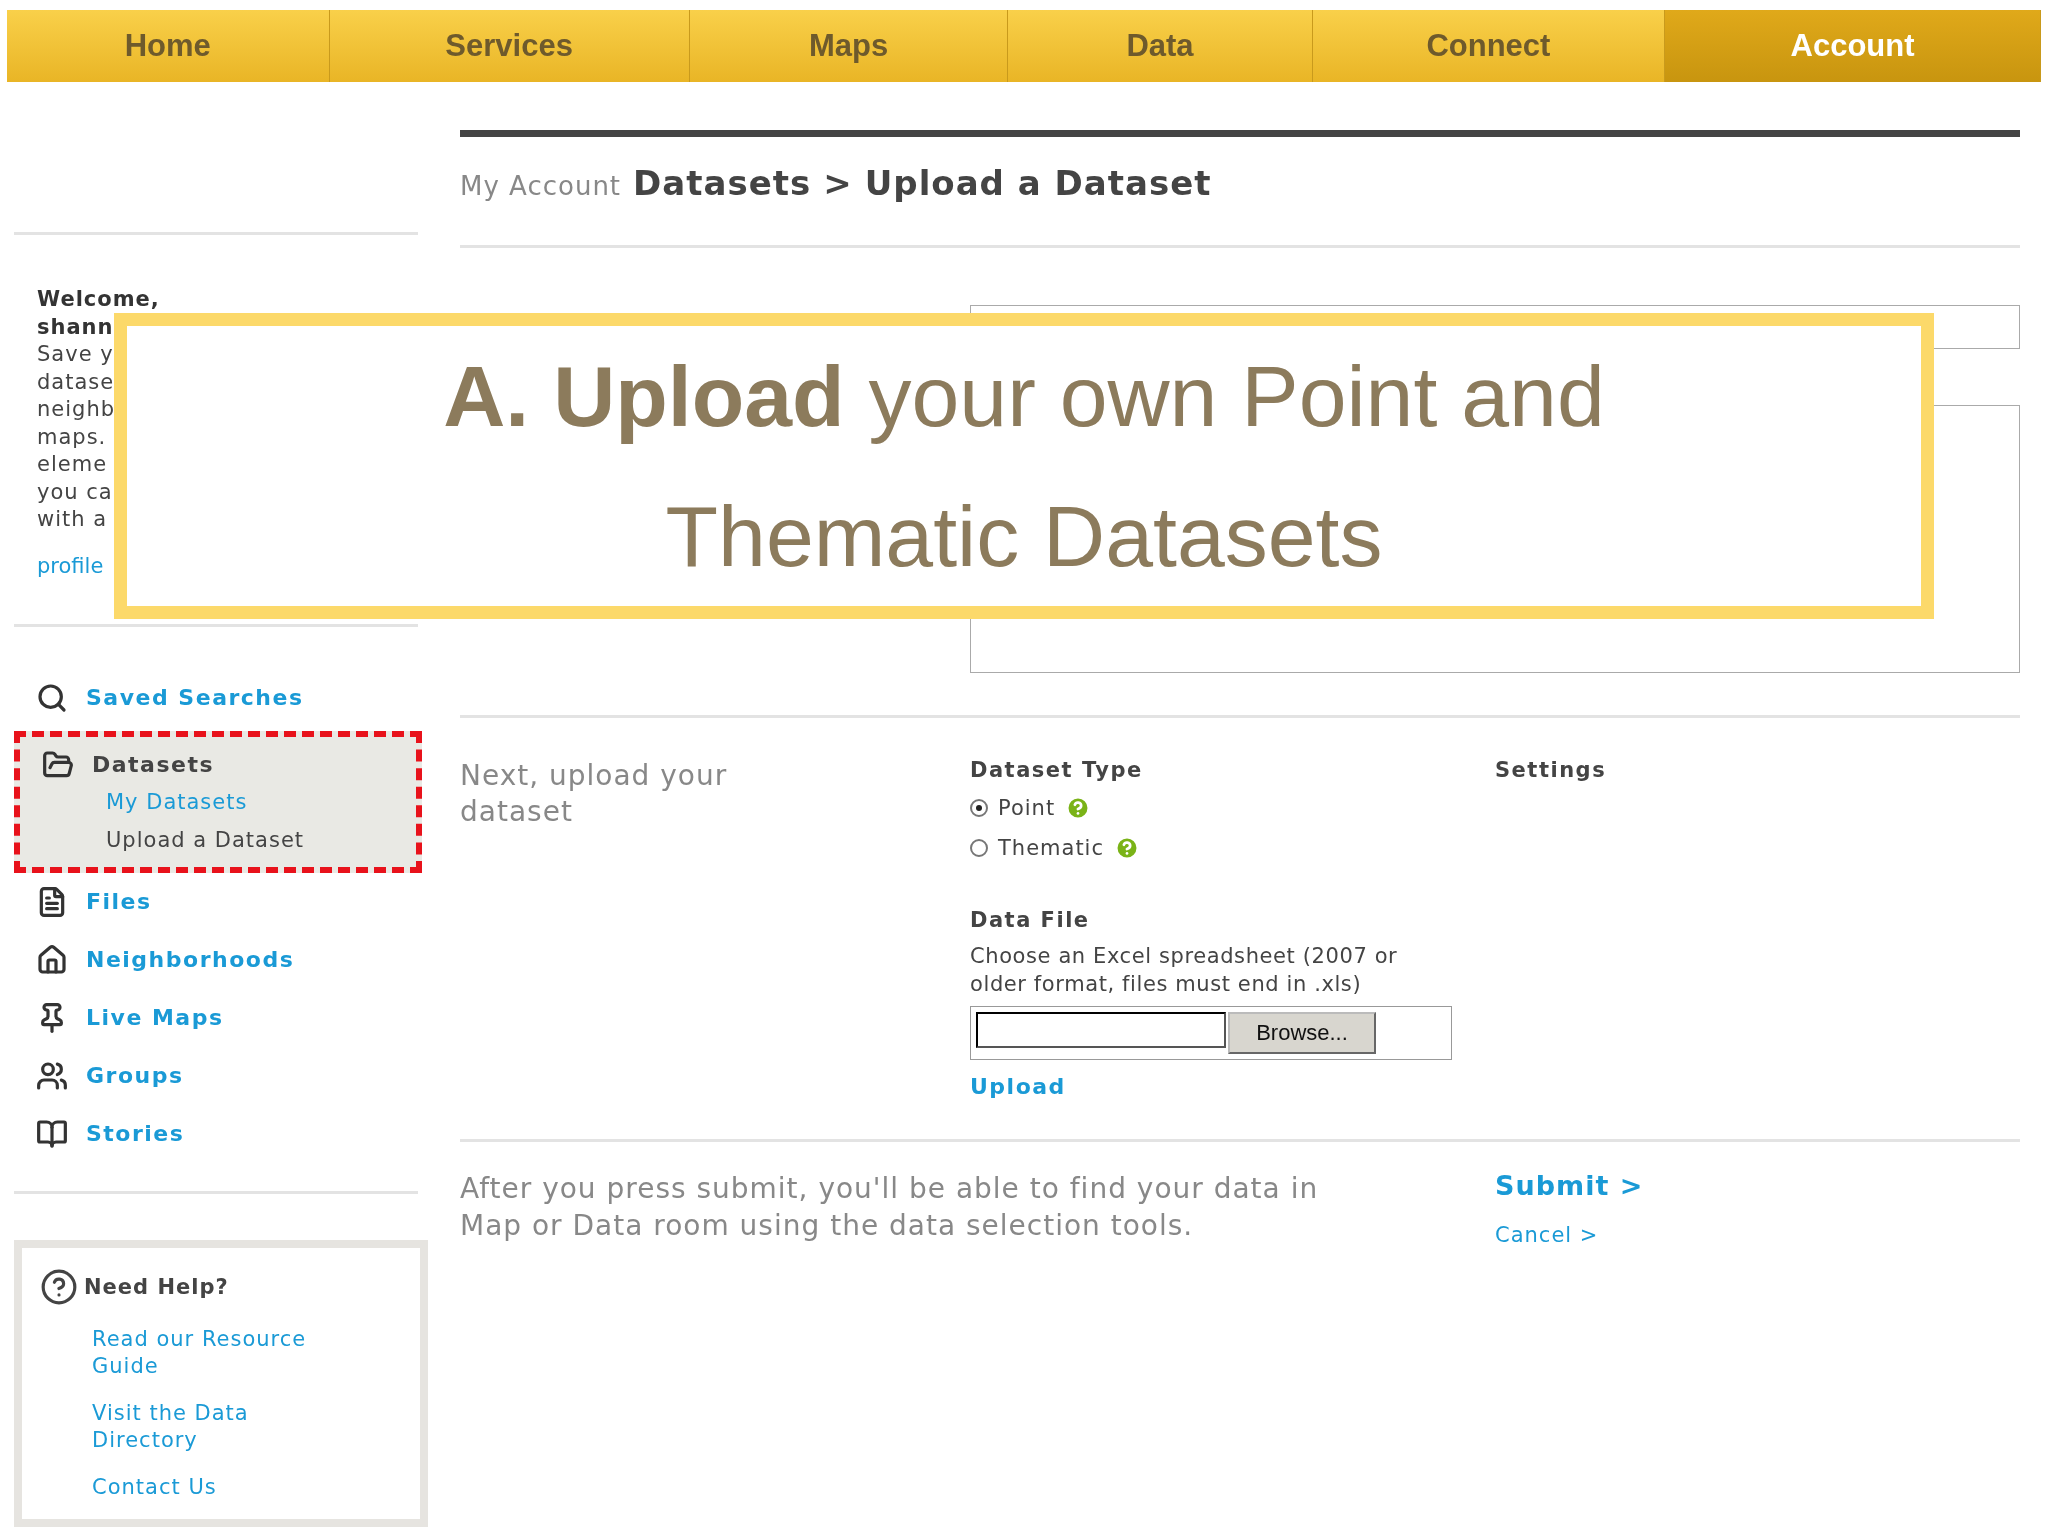 This screenshot has width=2048, height=1536. I want to click on people-icon, so click(52, 1075).